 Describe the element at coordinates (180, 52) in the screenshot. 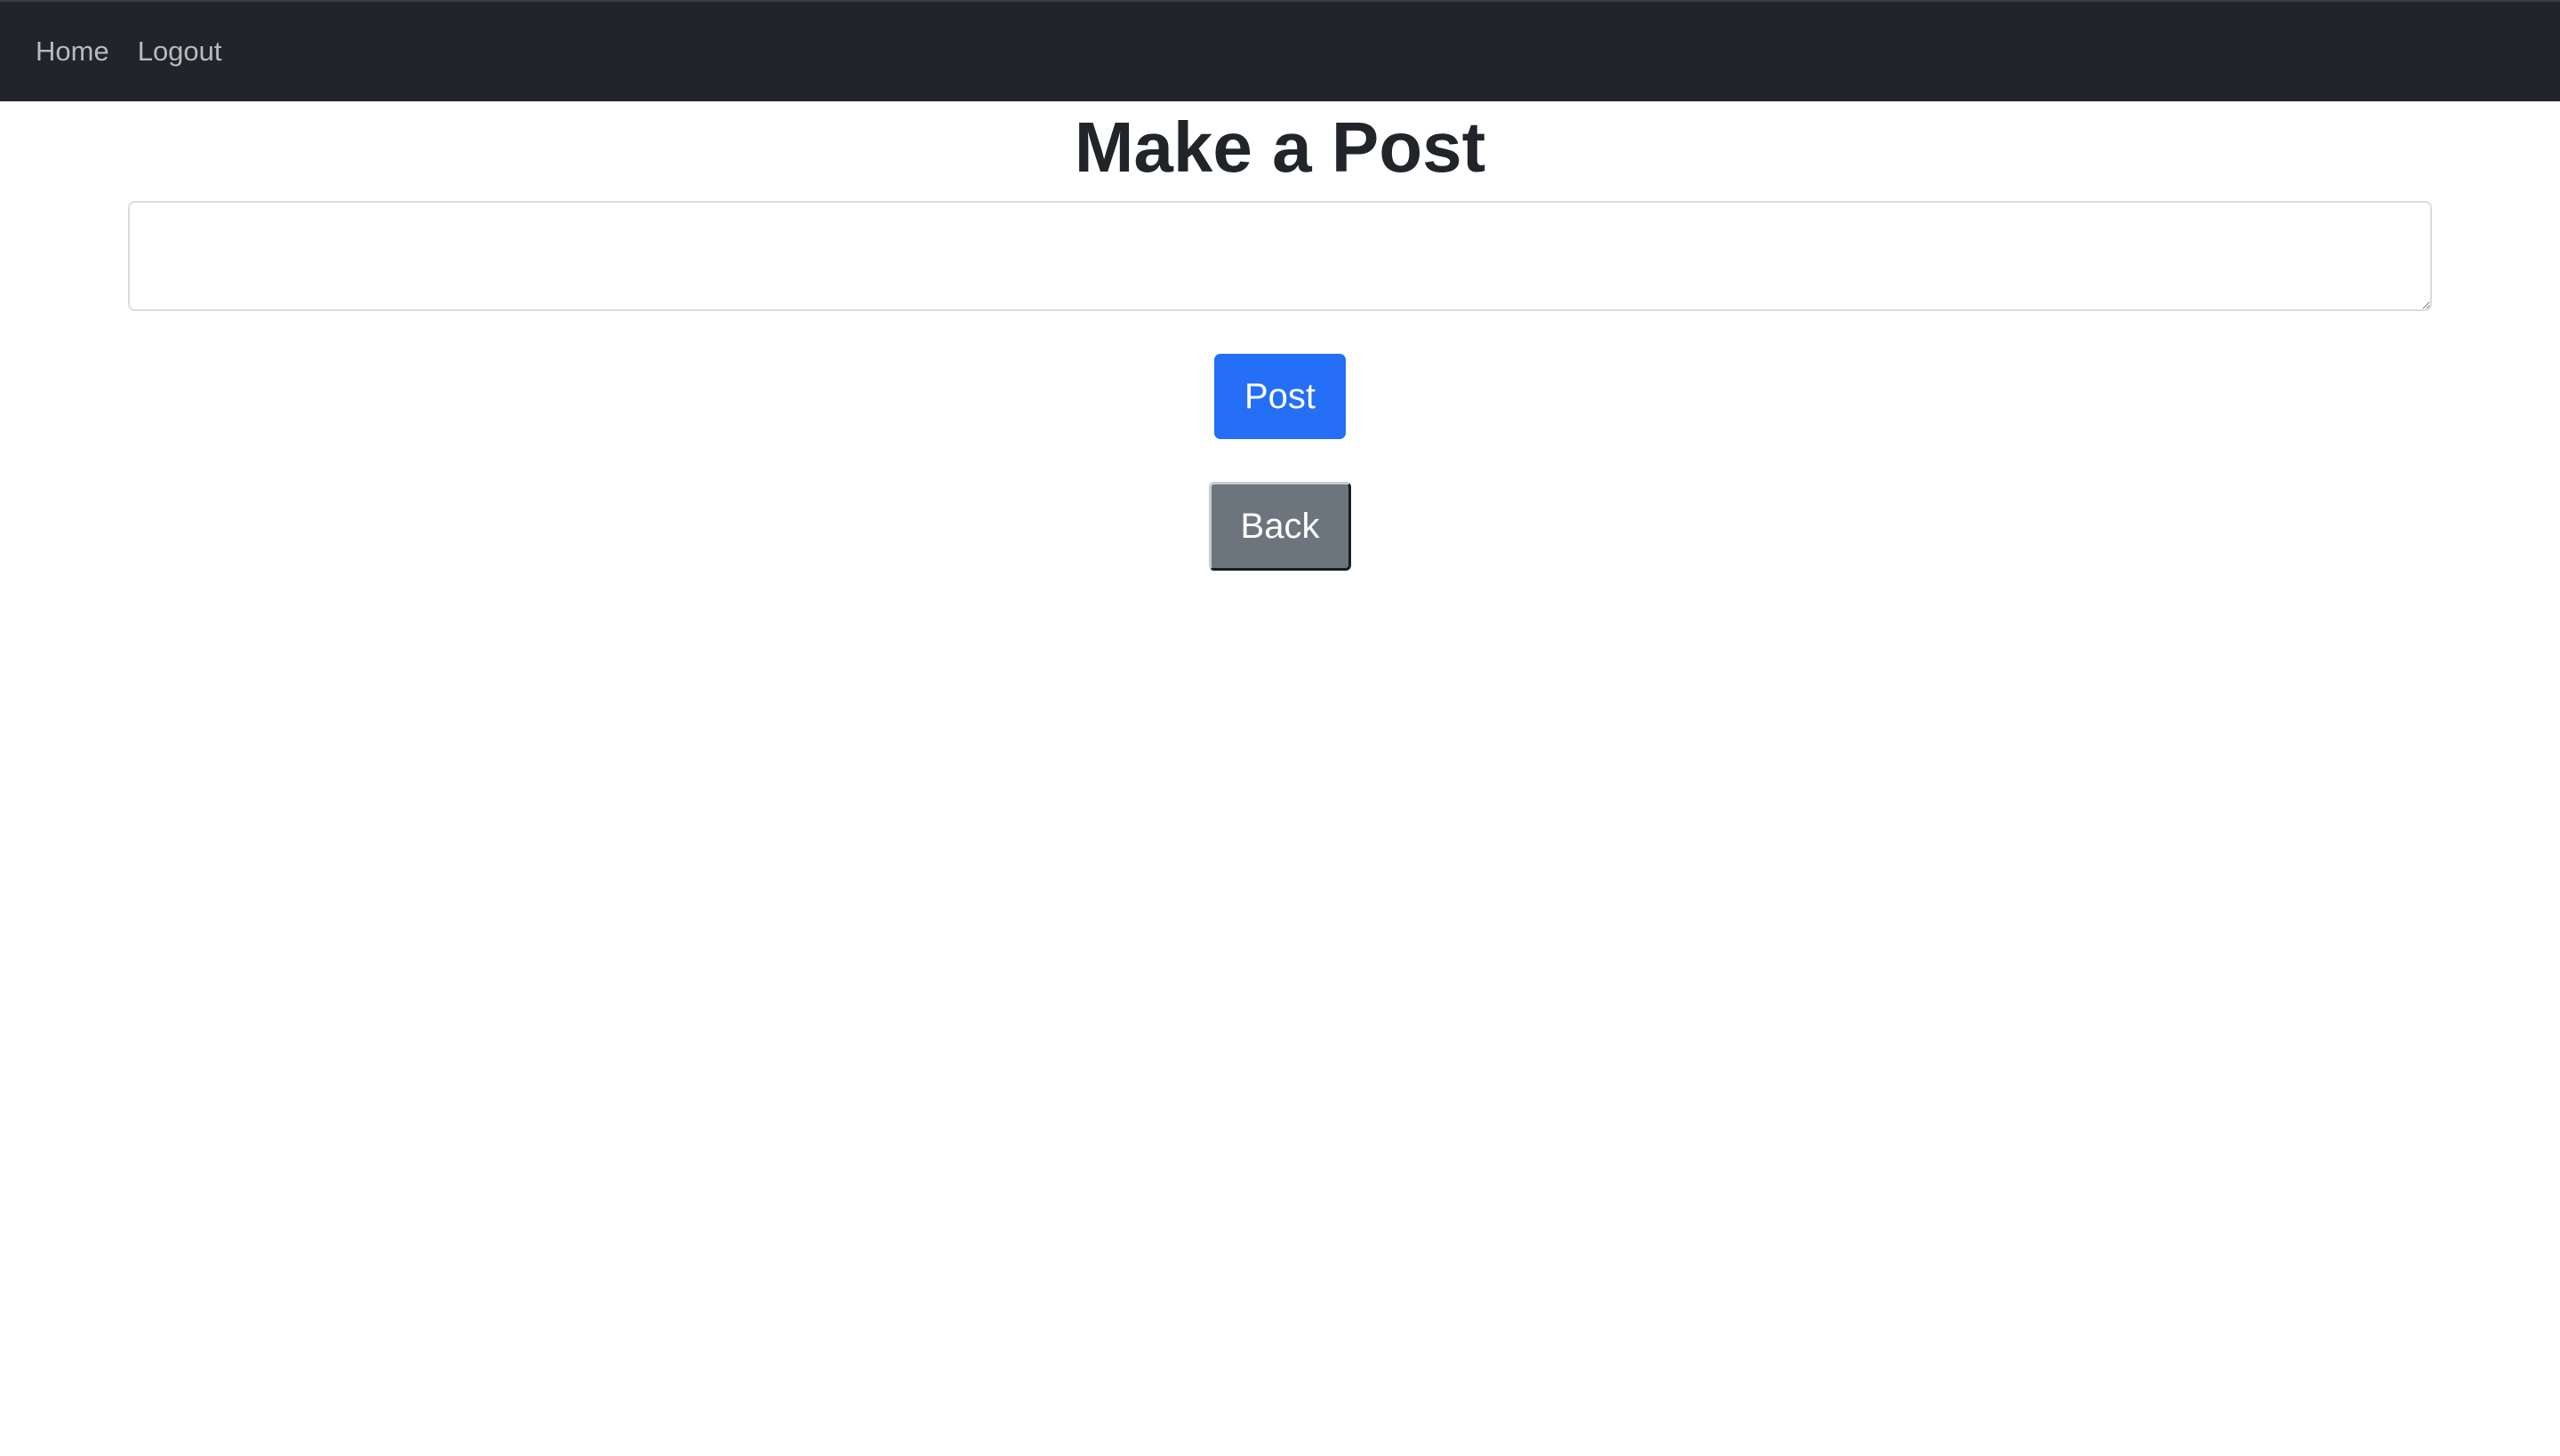

I see `nav-logout-link: Logout` at that location.